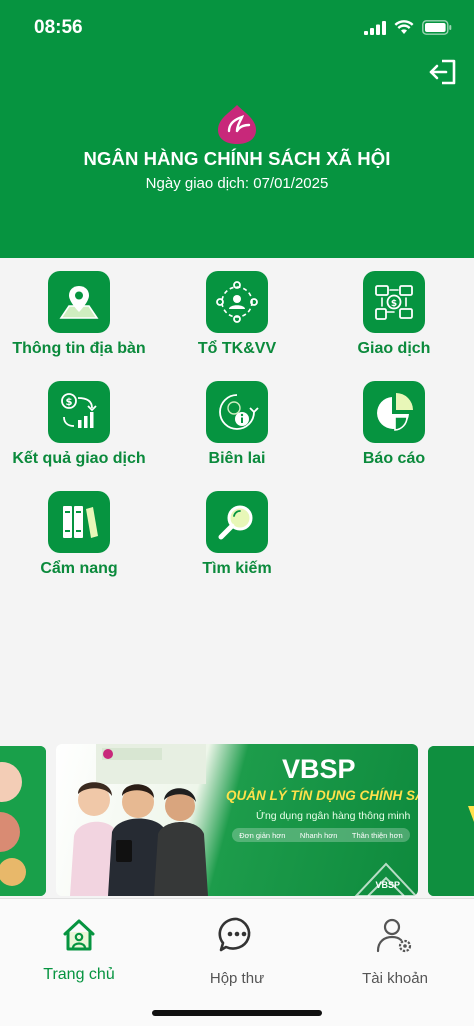 Image resolution: width=474 pixels, height=1026 pixels. What do you see at coordinates (237, 1013) in the screenshot?
I see `home-indicator` at bounding box center [237, 1013].